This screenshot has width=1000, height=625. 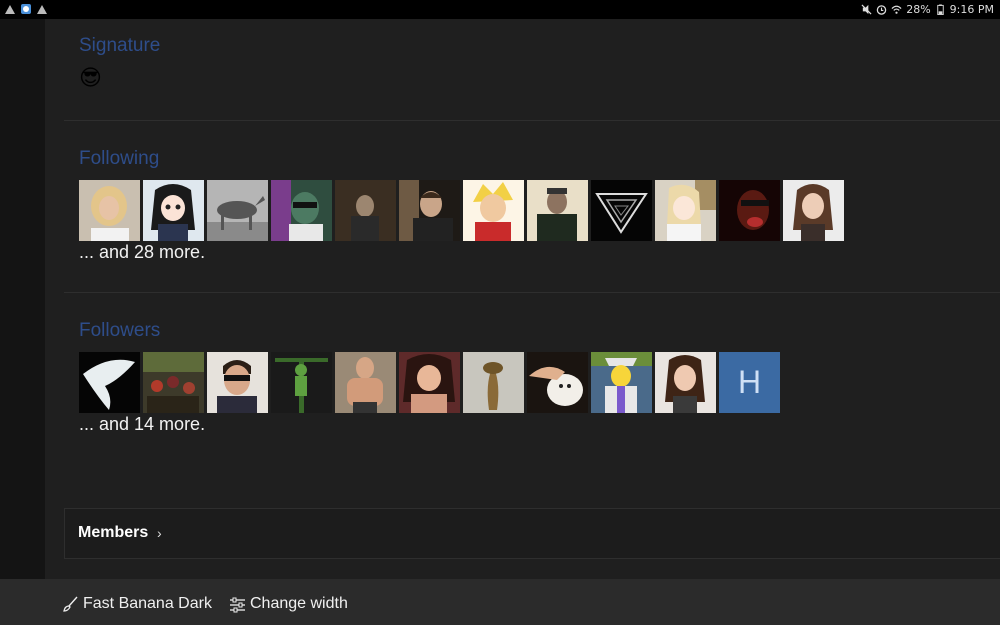 What do you see at coordinates (500, 602) in the screenshot?
I see `footer-bar: Fast Banana Dark Change width` at bounding box center [500, 602].